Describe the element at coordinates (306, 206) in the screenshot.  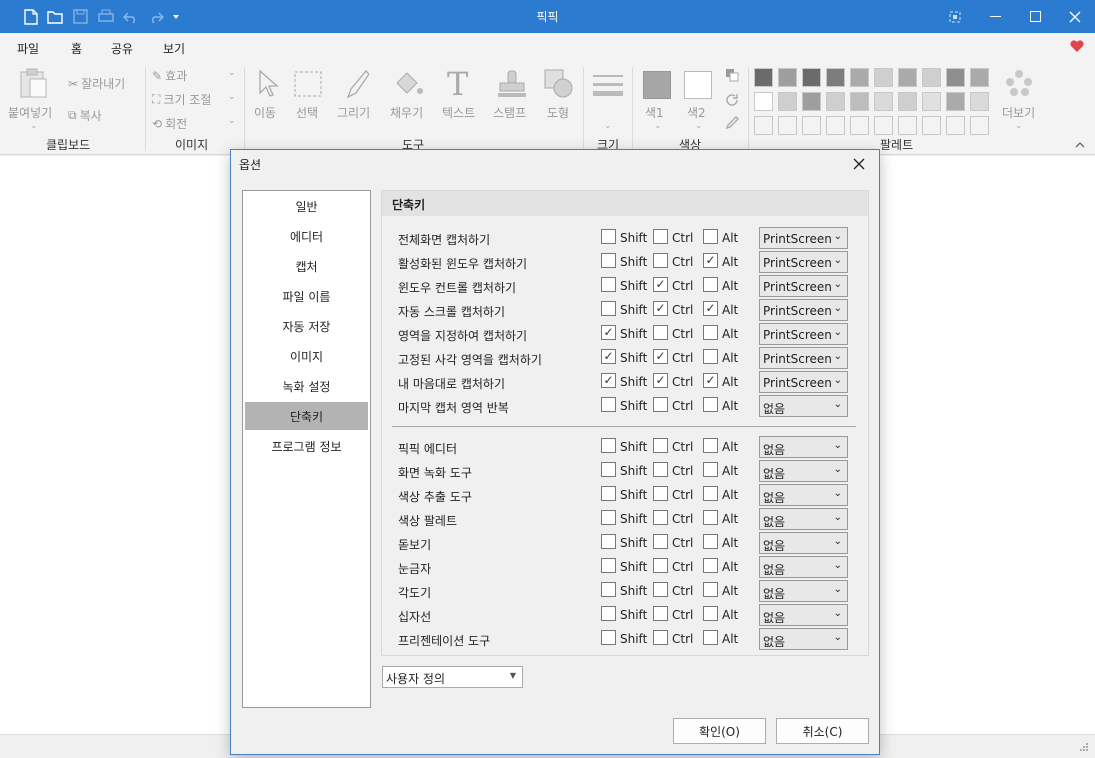
I see `nav-item: 일반` at that location.